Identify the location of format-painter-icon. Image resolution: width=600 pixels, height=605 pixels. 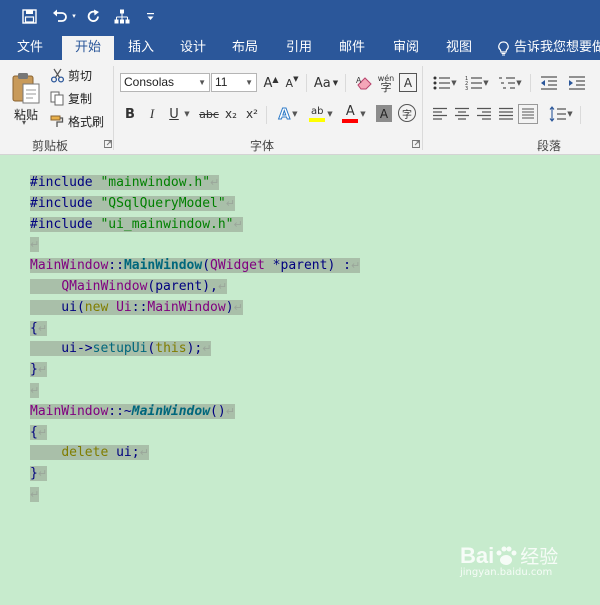
(57, 121).